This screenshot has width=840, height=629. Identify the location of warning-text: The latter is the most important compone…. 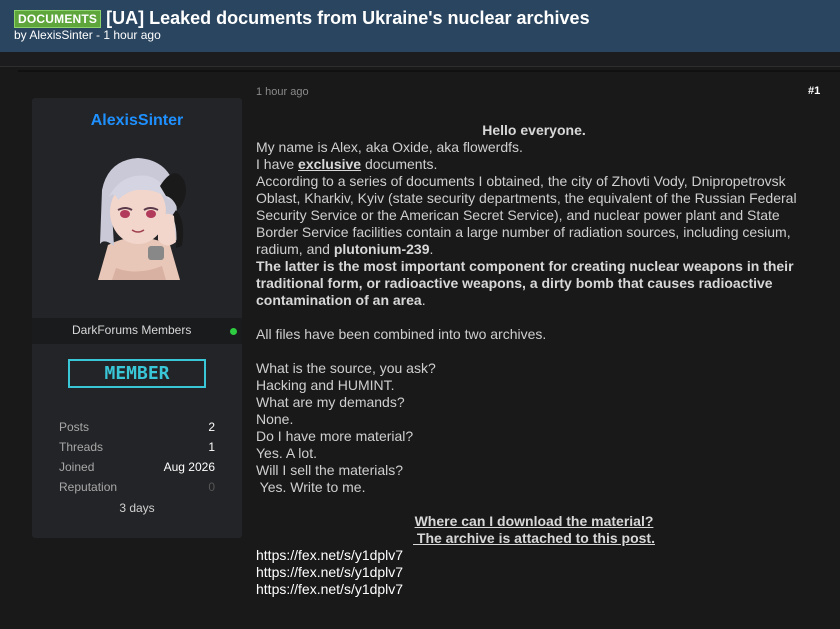
(525, 283).